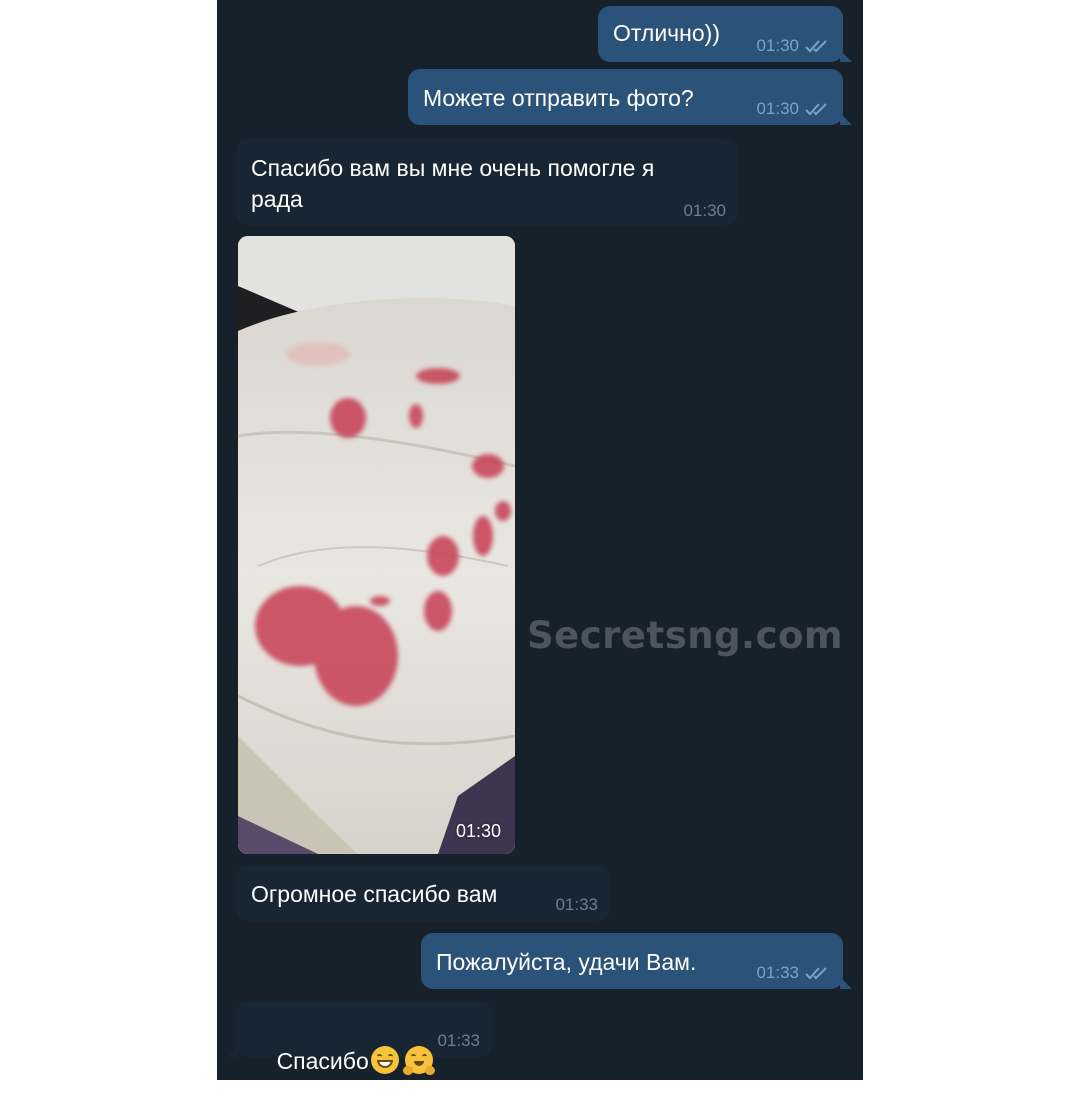 The image size is (1080, 1108). What do you see at coordinates (566, 962) in the screenshot?
I see `message-text: Пожалуйста, удачи Вам.` at bounding box center [566, 962].